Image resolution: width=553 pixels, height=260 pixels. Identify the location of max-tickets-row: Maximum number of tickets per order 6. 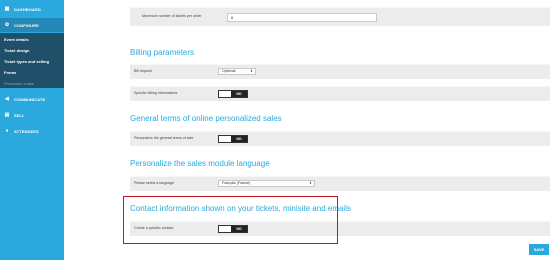
(340, 16).